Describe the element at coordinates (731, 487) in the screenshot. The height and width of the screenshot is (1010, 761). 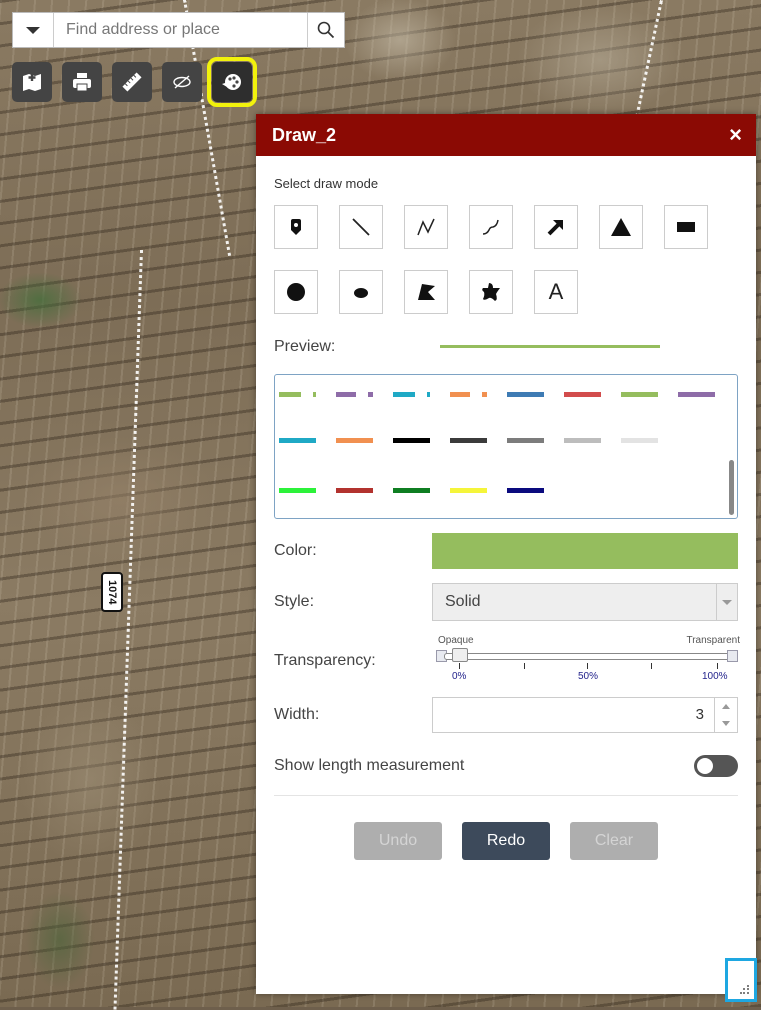
I see `gallery-scrollbar` at that location.